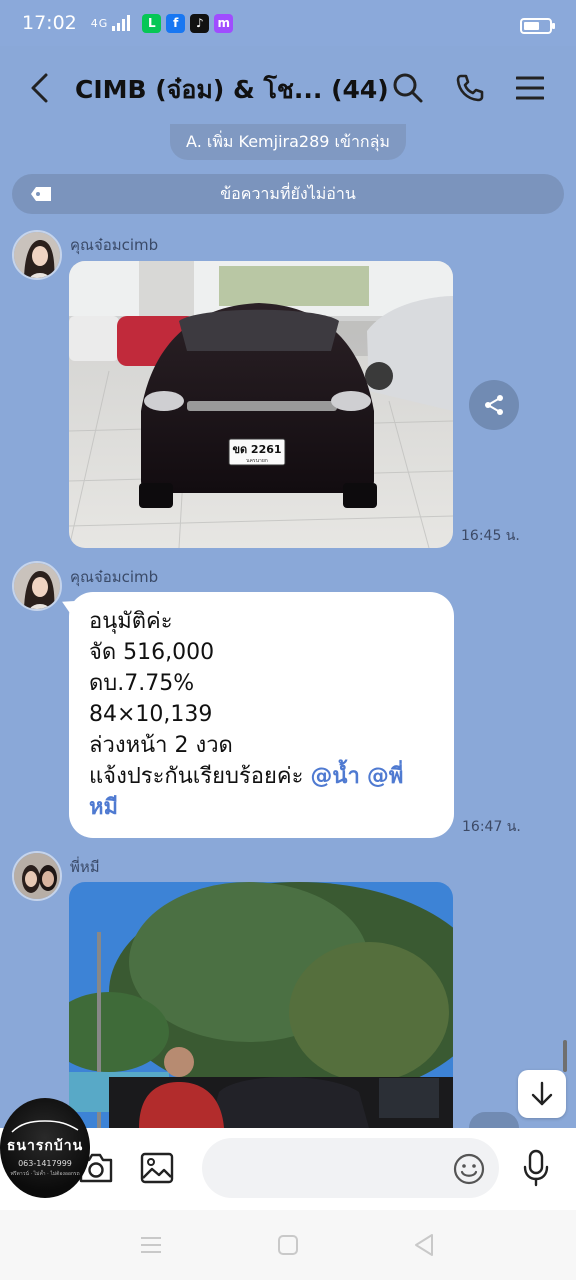 The width and height of the screenshot is (576, 1280). I want to click on voice-button, so click(536, 1168).